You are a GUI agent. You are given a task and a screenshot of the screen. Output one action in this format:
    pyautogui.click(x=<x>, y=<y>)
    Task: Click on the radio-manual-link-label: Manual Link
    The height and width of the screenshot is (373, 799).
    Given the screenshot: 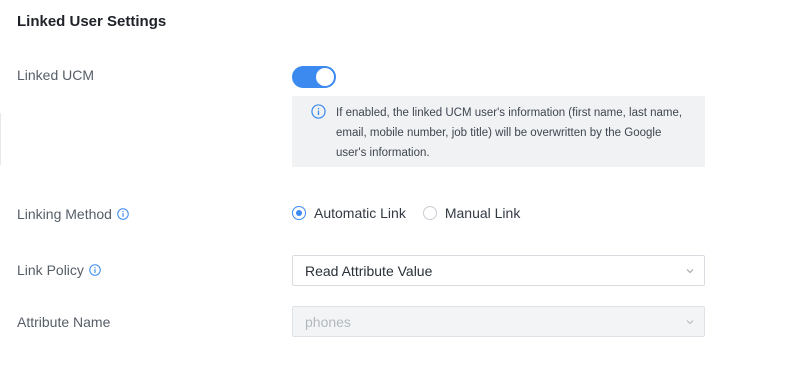 What is the action you would take?
    pyautogui.click(x=483, y=213)
    